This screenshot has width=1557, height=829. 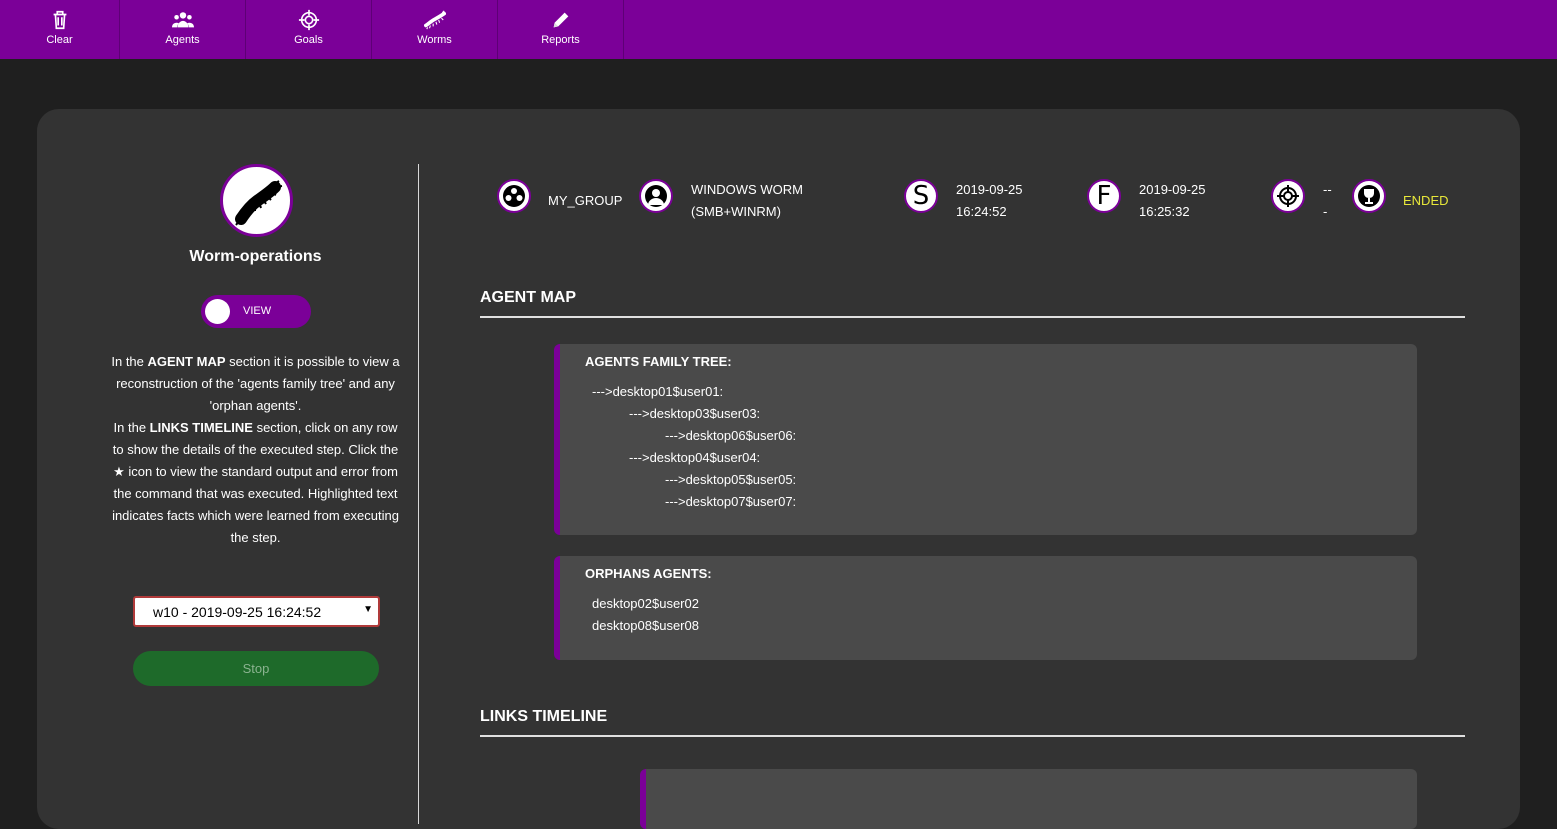 What do you see at coordinates (255, 256) in the screenshot?
I see `plugin-title: Worm-operations` at bounding box center [255, 256].